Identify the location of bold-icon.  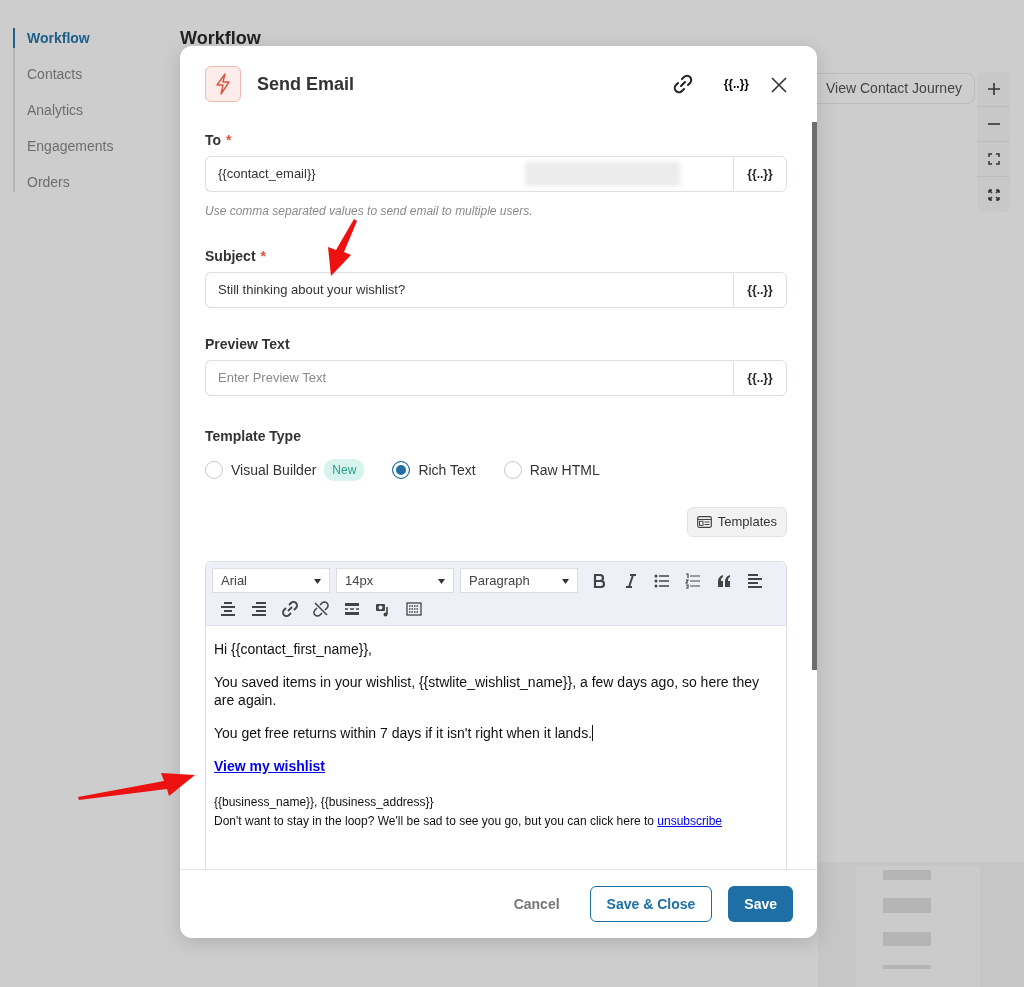
(599, 580).